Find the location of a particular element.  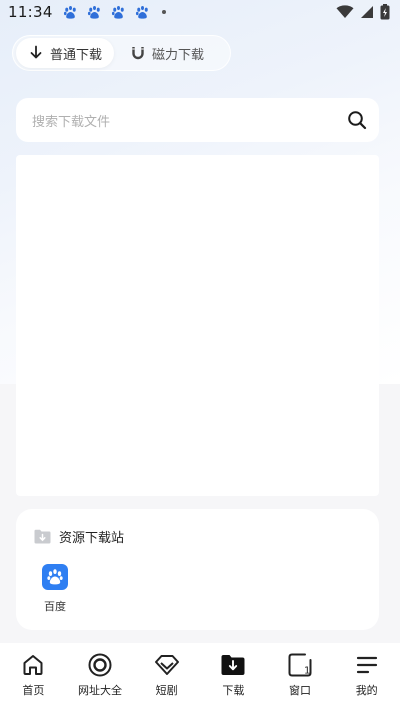

bottom-navigation: 首页 网址大全 短剧 下载 1 窗口 我的 is located at coordinates (200, 672).